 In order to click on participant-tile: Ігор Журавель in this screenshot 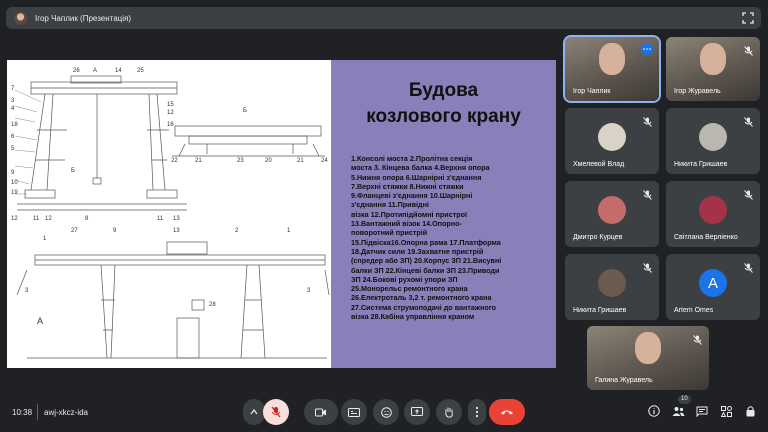, I will do `click(713, 69)`.